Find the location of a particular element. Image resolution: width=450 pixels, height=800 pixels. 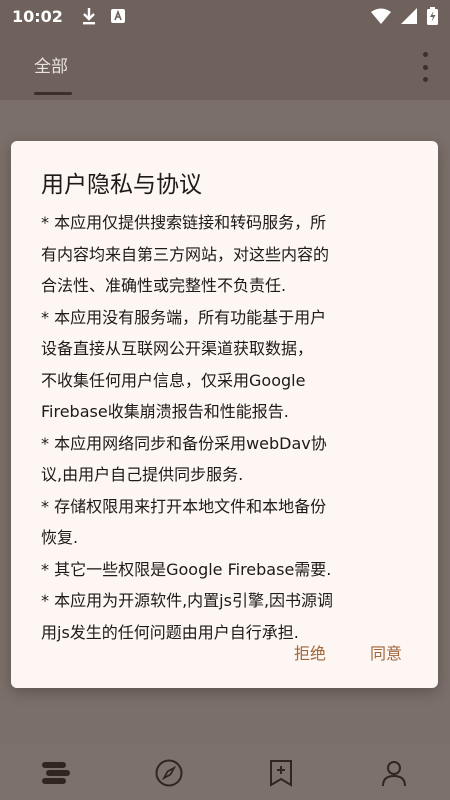

dialog-line: 合法性、准确性或完整性不负责任. is located at coordinates (164, 285).